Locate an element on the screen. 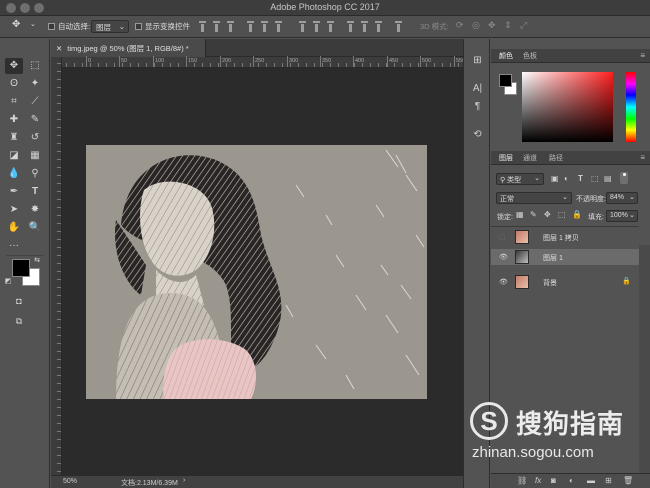 This screenshot has width=650, height=488. zoom-tool-icon: 🔍 is located at coordinates (35, 228).